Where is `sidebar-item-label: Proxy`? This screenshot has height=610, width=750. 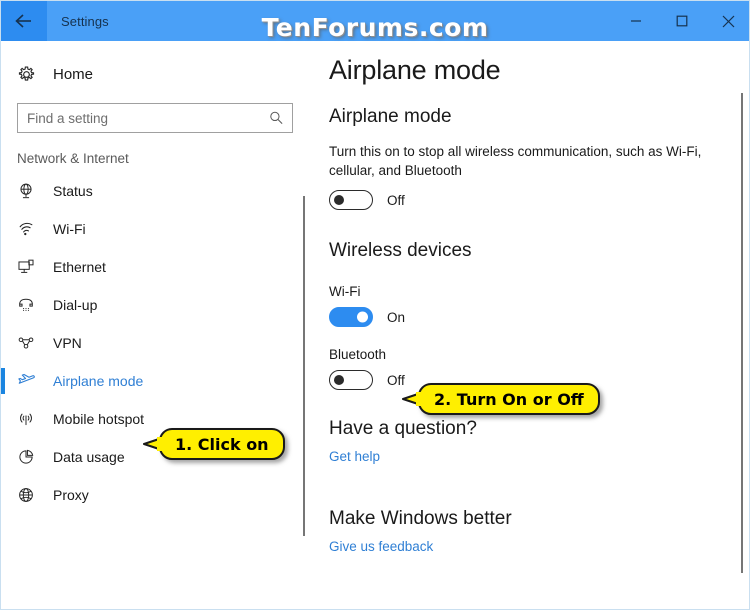 sidebar-item-label: Proxy is located at coordinates (71, 495).